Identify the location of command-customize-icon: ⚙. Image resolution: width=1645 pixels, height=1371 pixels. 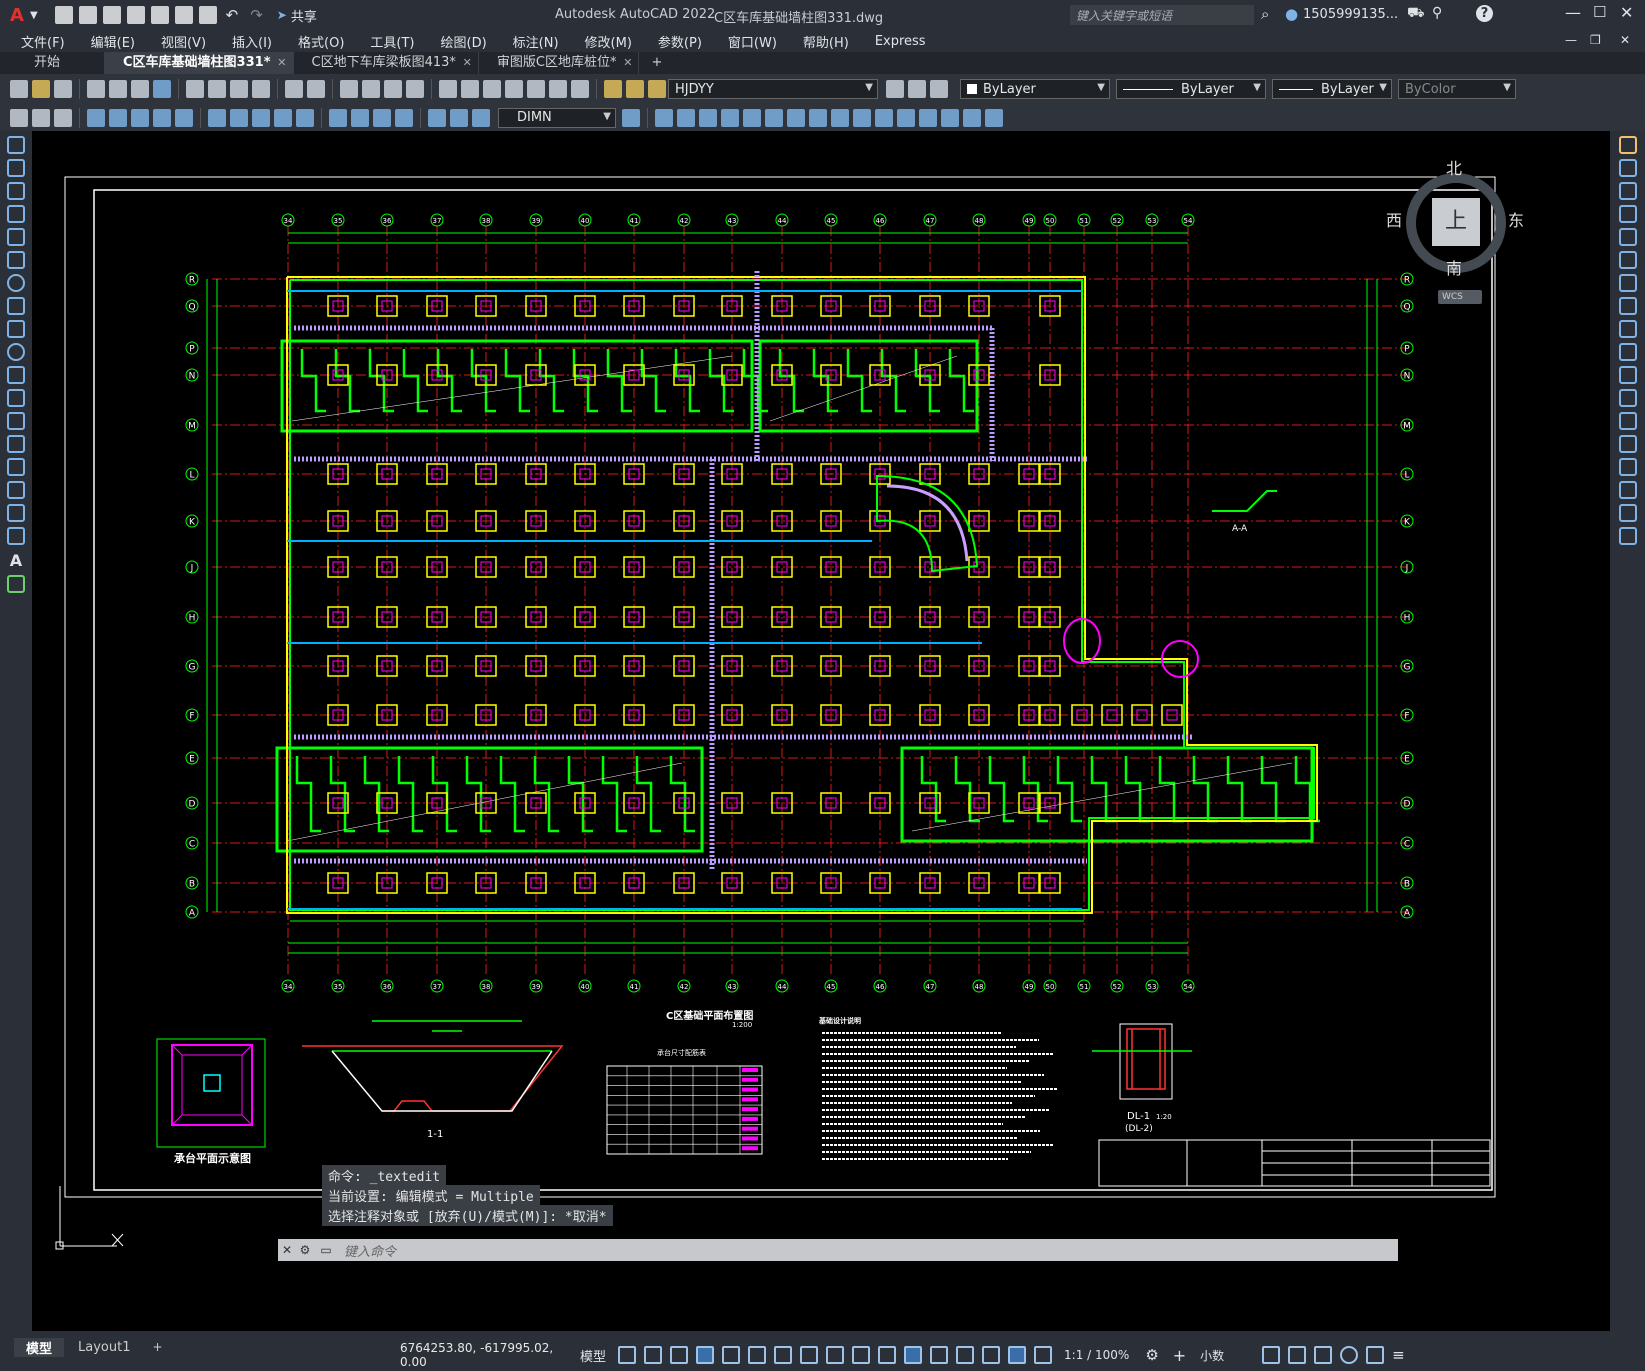
(305, 1250).